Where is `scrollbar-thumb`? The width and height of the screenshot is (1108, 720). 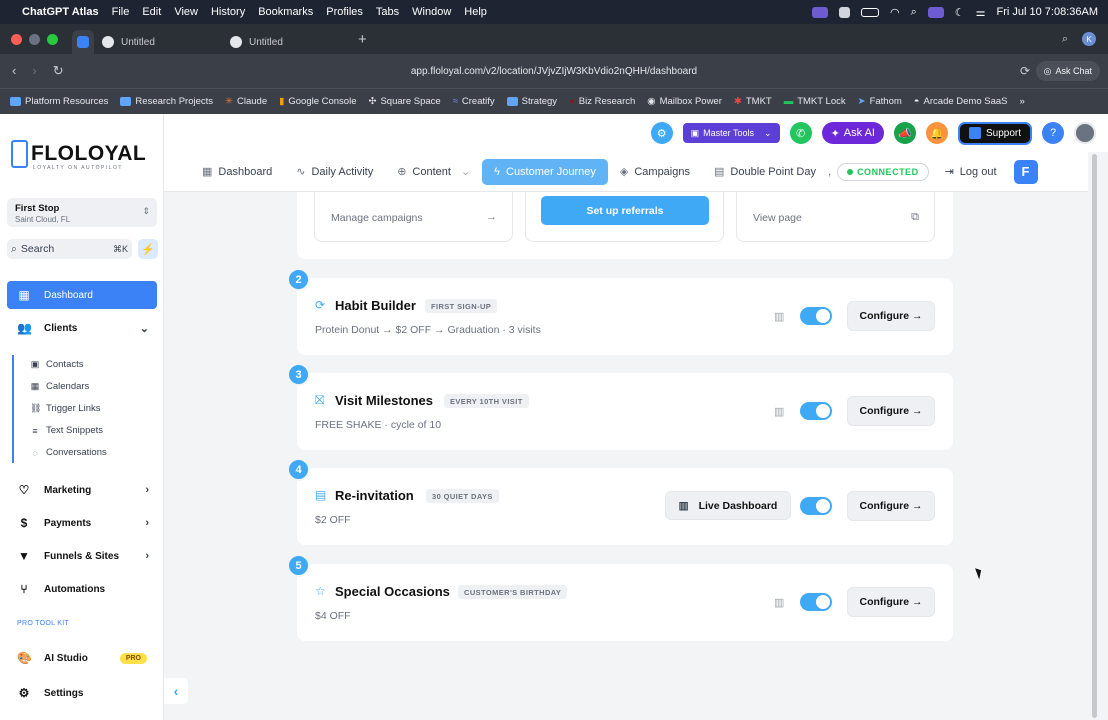 scrollbar-thumb is located at coordinates (1094, 436).